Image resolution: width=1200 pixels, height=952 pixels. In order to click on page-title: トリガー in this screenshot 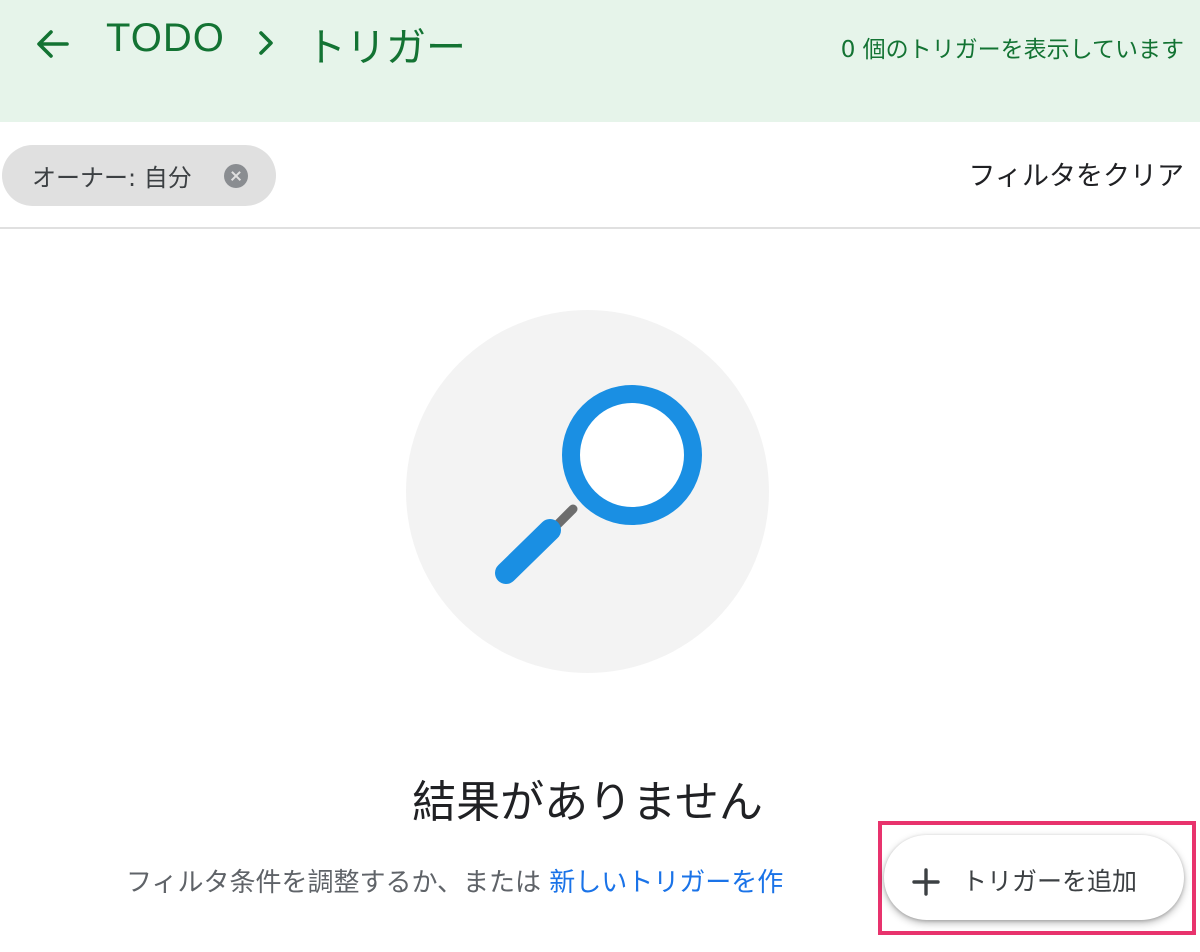, I will do `click(386, 48)`.